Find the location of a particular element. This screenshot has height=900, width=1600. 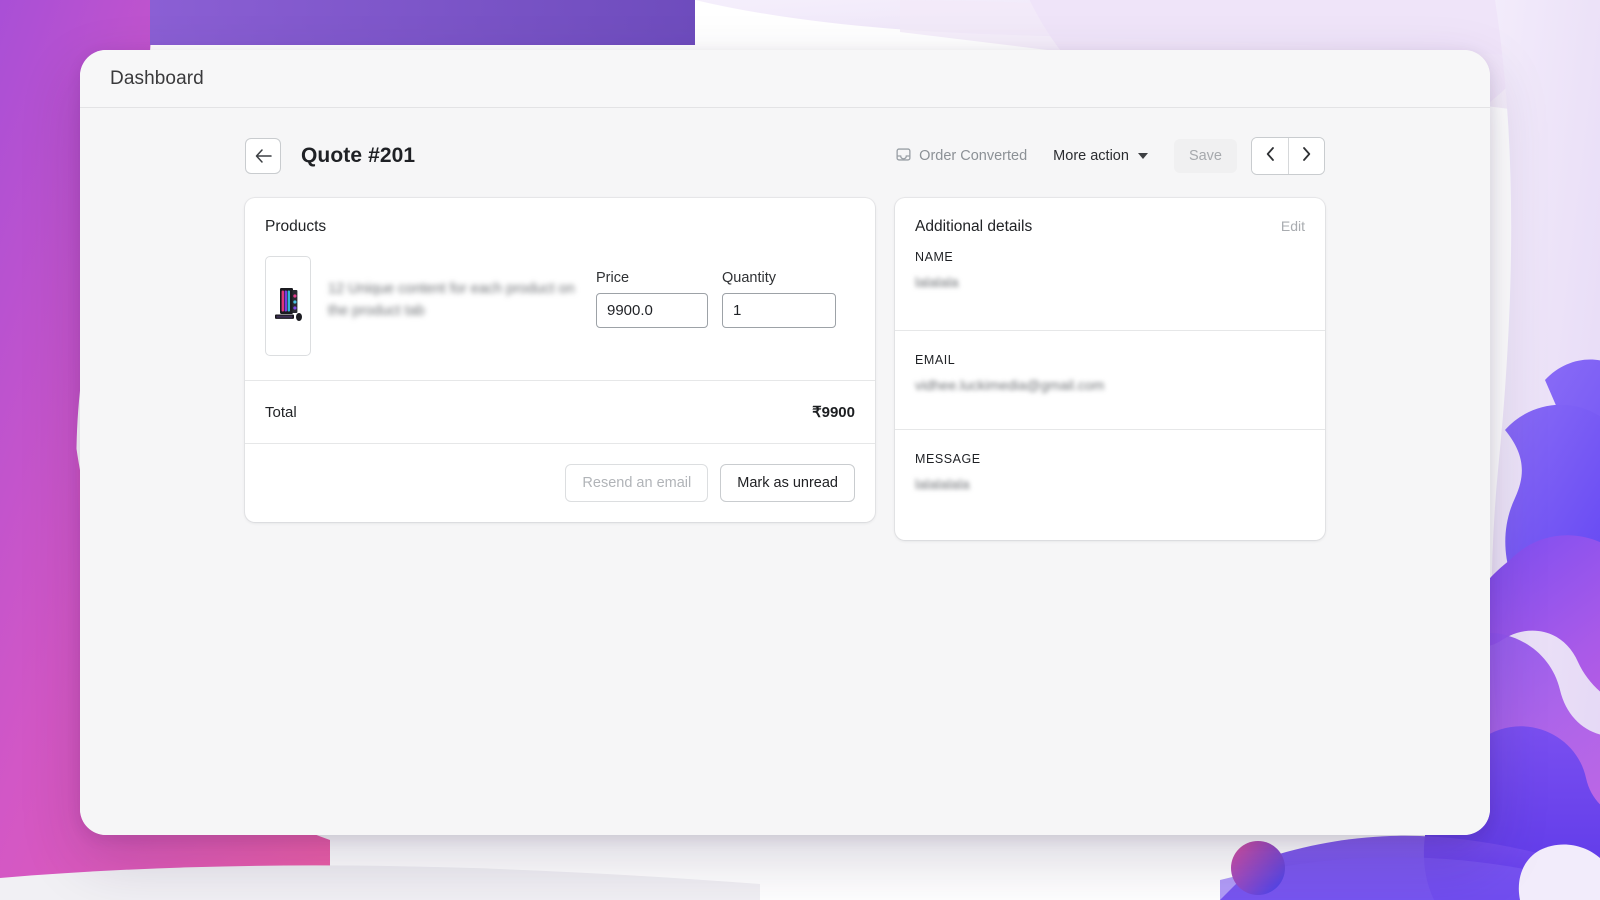

price-label: Price is located at coordinates (613, 278).